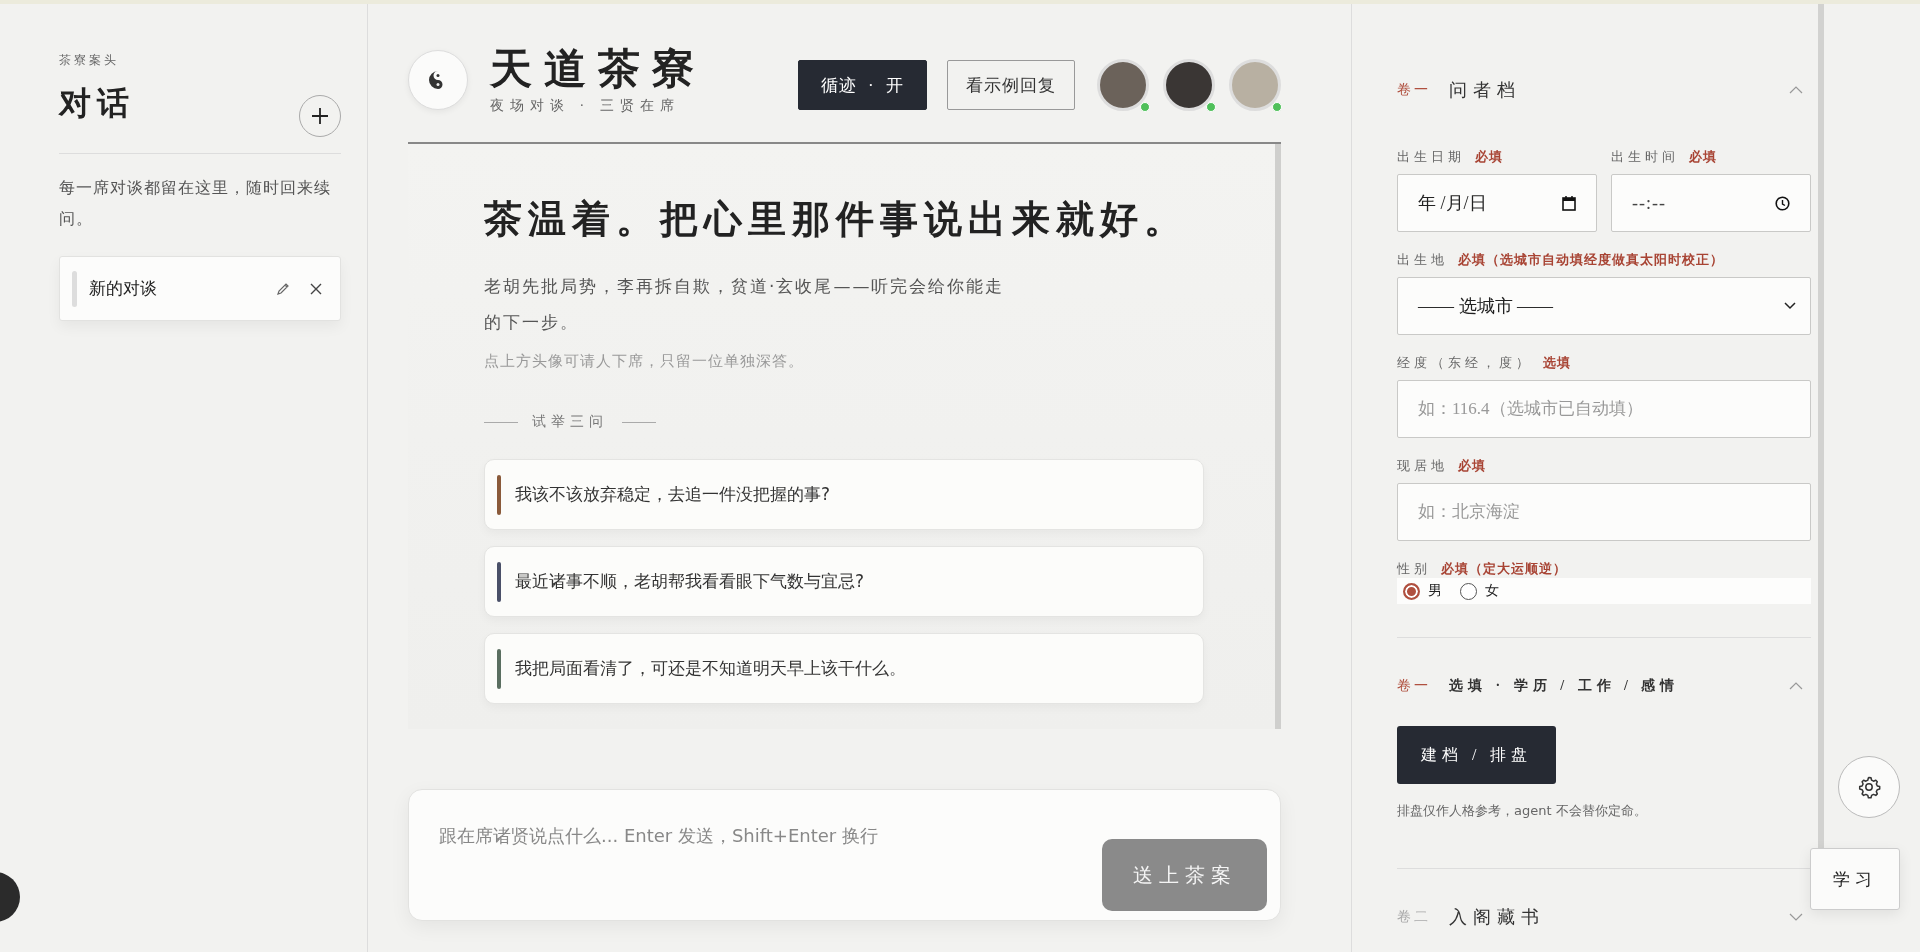 The image size is (1920, 952). What do you see at coordinates (1477, 755) in the screenshot?
I see `build-chart-button: 建档 / 排盘` at bounding box center [1477, 755].